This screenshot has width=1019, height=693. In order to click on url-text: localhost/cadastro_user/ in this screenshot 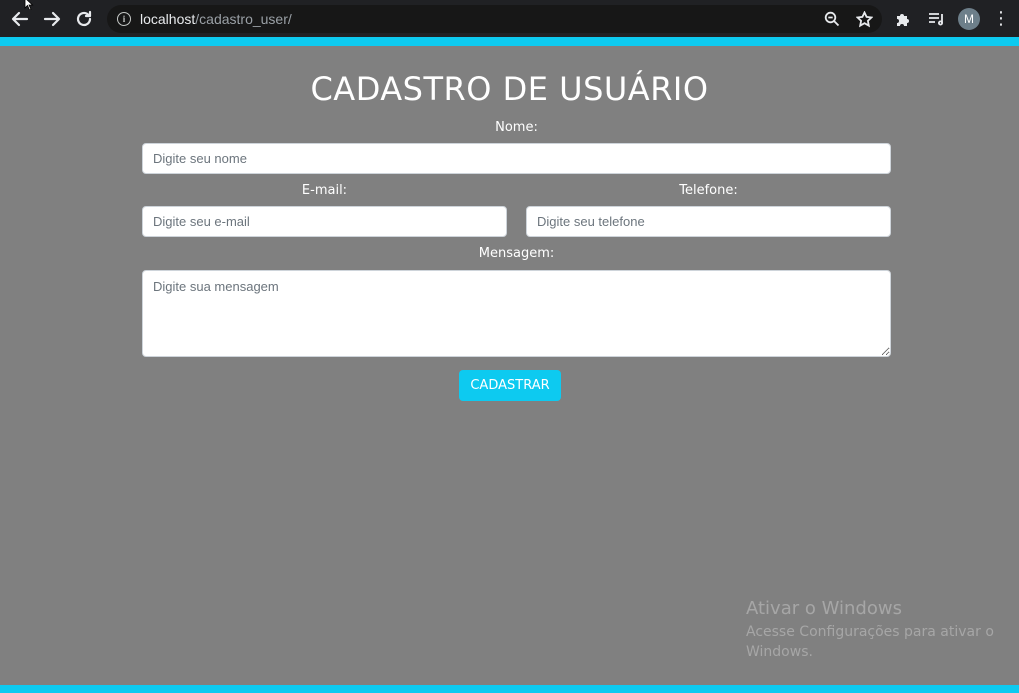, I will do `click(216, 19)`.